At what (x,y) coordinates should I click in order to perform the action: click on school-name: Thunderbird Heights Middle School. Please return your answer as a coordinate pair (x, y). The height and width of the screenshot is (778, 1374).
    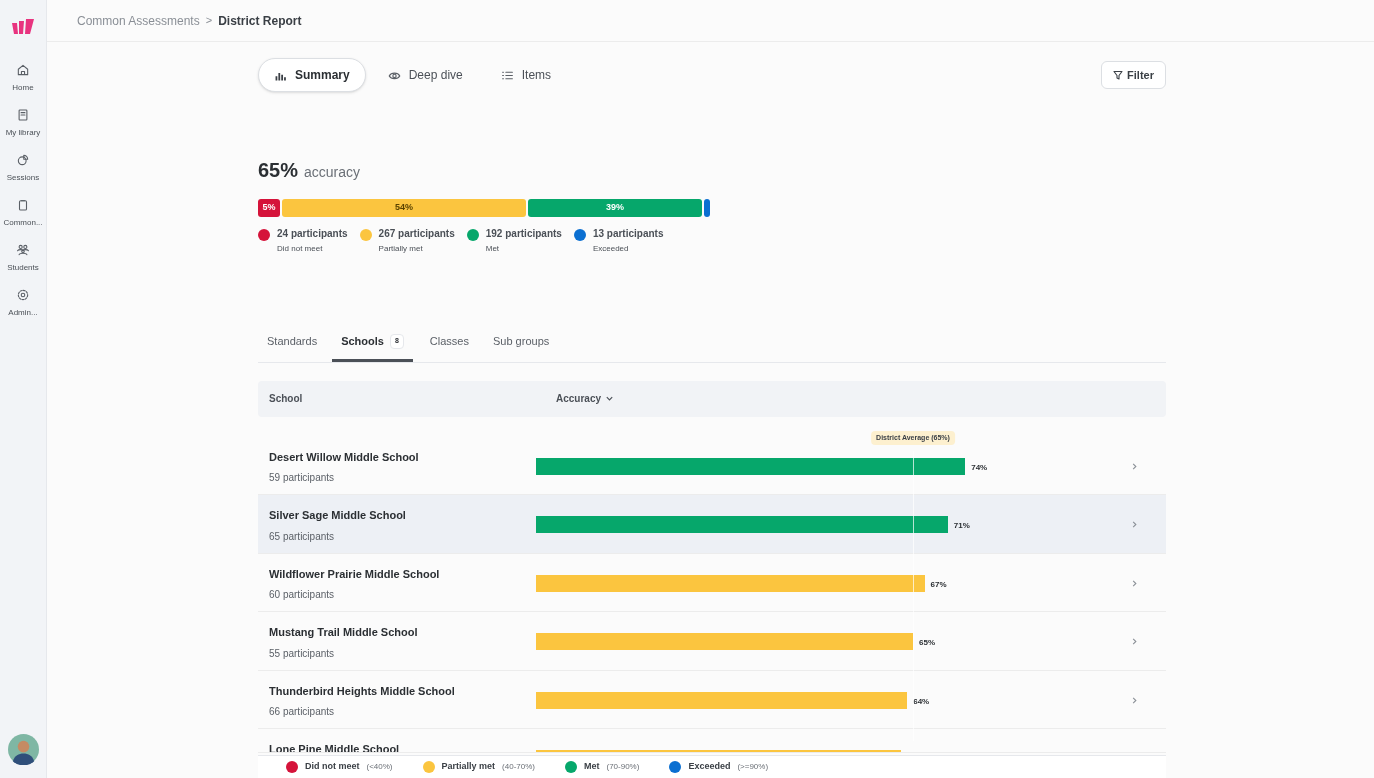
    Looking at the image, I should click on (362, 691).